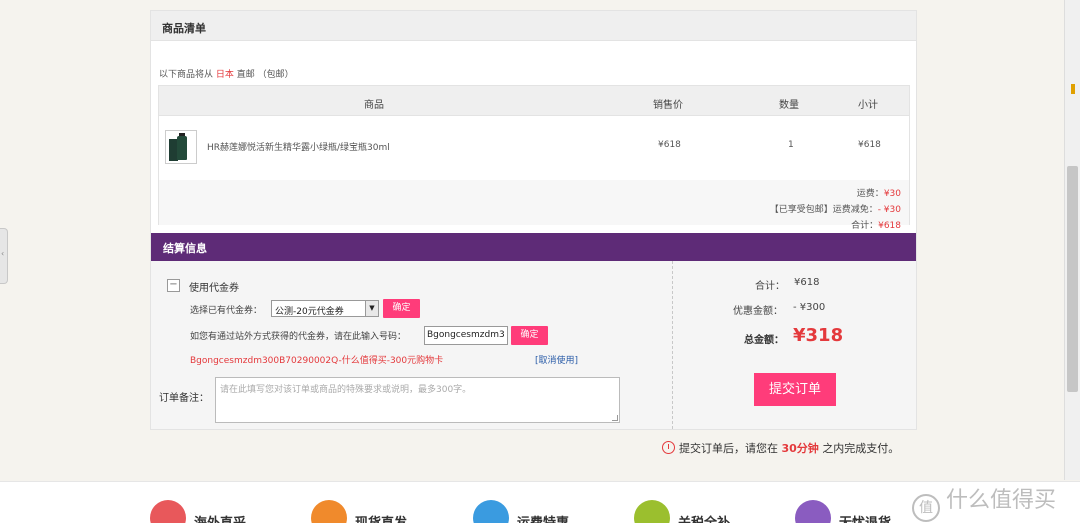 This screenshot has height=523, width=1080. Describe the element at coordinates (214, 288) in the screenshot. I see `use-coupon-label: 使用代金券` at that location.